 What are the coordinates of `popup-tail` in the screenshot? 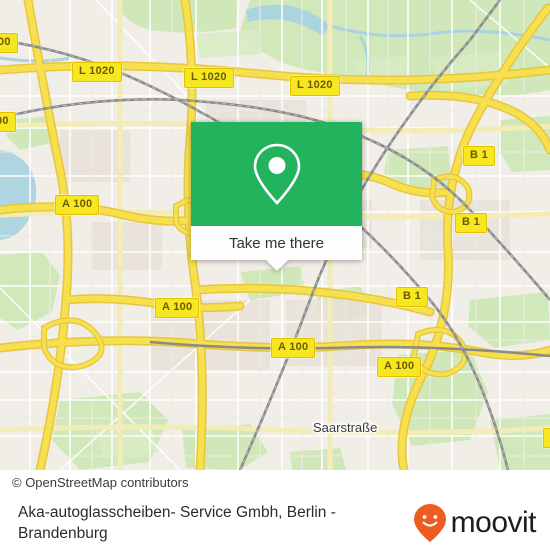 It's located at (276, 265).